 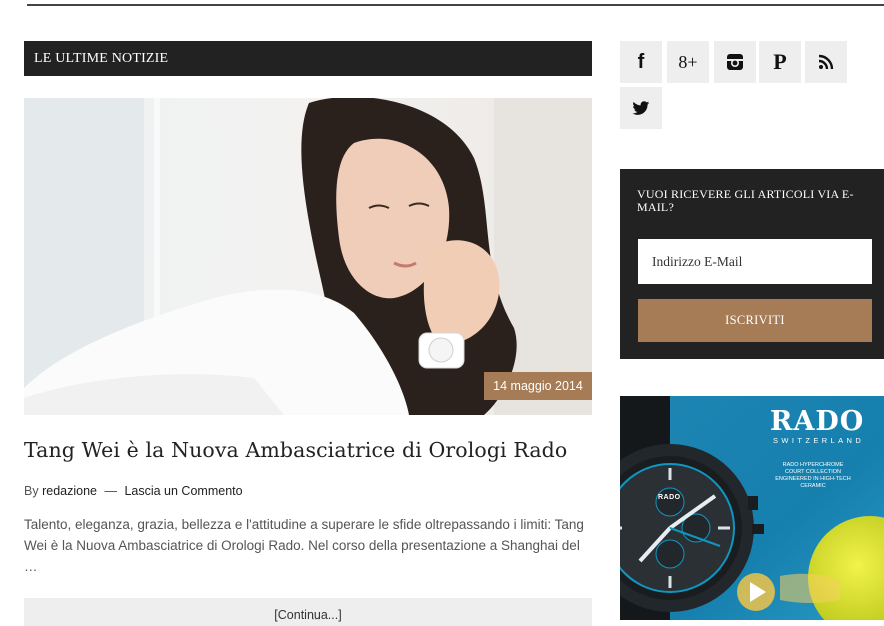 What do you see at coordinates (745, 200) in the screenshot?
I see `subscribe-title: VUOI RICEVERE GLI ARTICOLI VIA E-MAIL?` at bounding box center [745, 200].